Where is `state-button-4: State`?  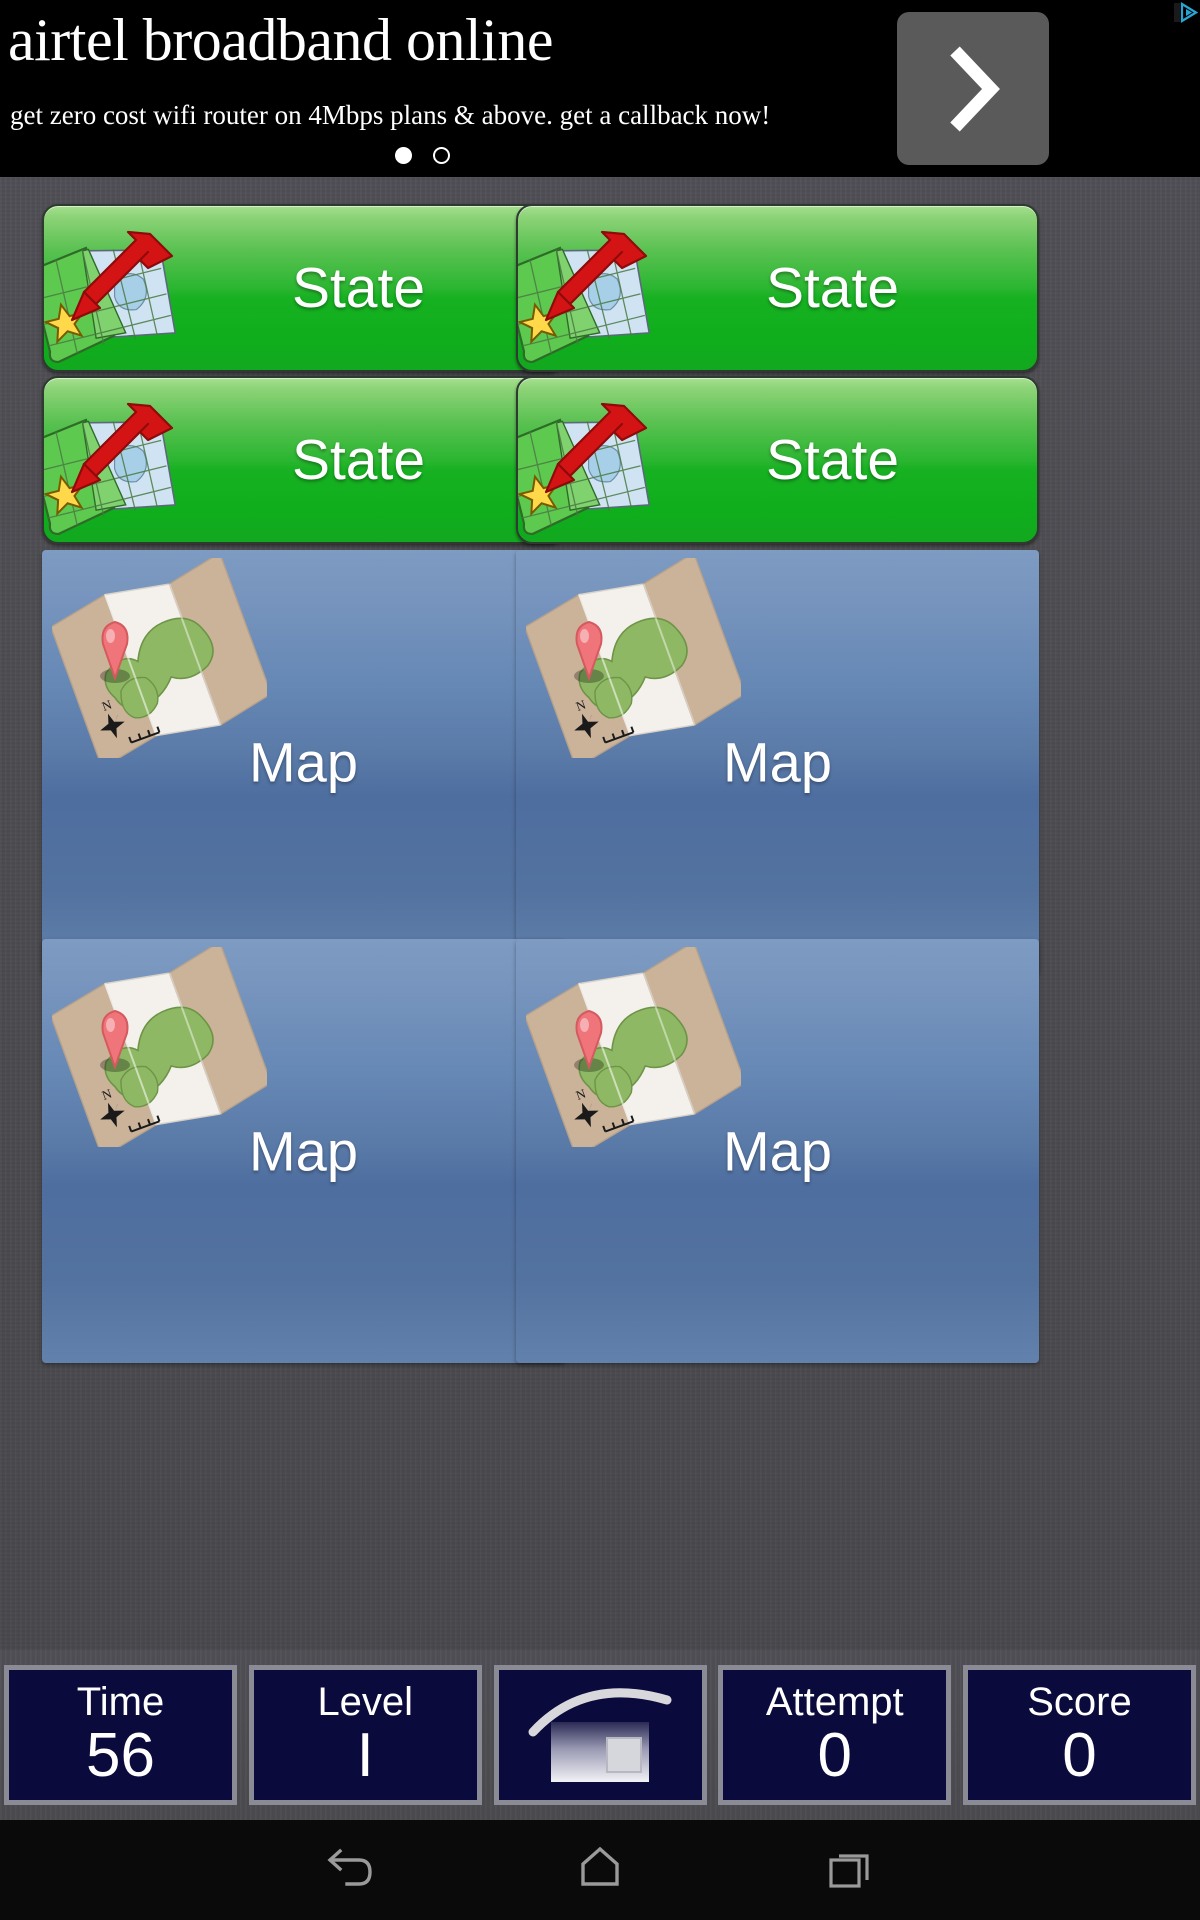 state-button-4: State is located at coordinates (777, 460).